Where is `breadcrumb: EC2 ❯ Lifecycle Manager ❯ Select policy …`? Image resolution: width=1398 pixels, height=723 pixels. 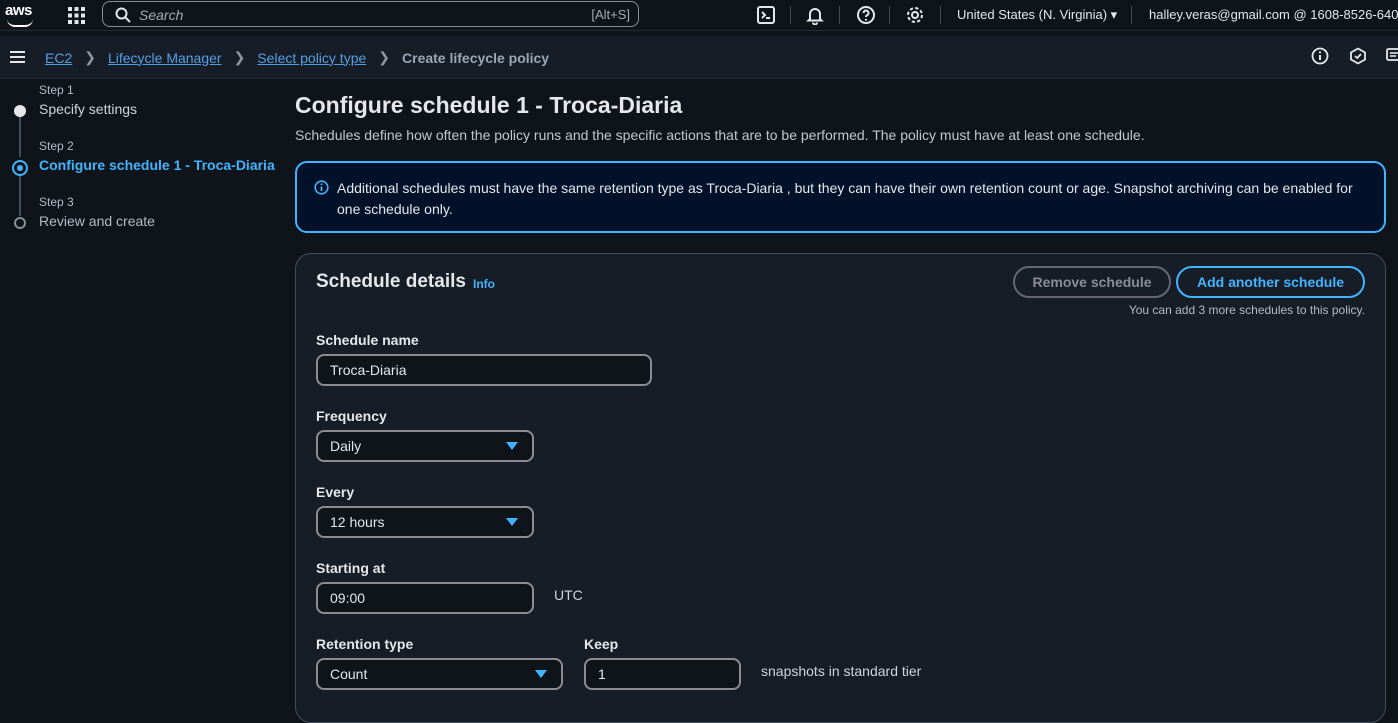 breadcrumb: EC2 ❯ Lifecycle Manager ❯ Select policy … is located at coordinates (297, 57).